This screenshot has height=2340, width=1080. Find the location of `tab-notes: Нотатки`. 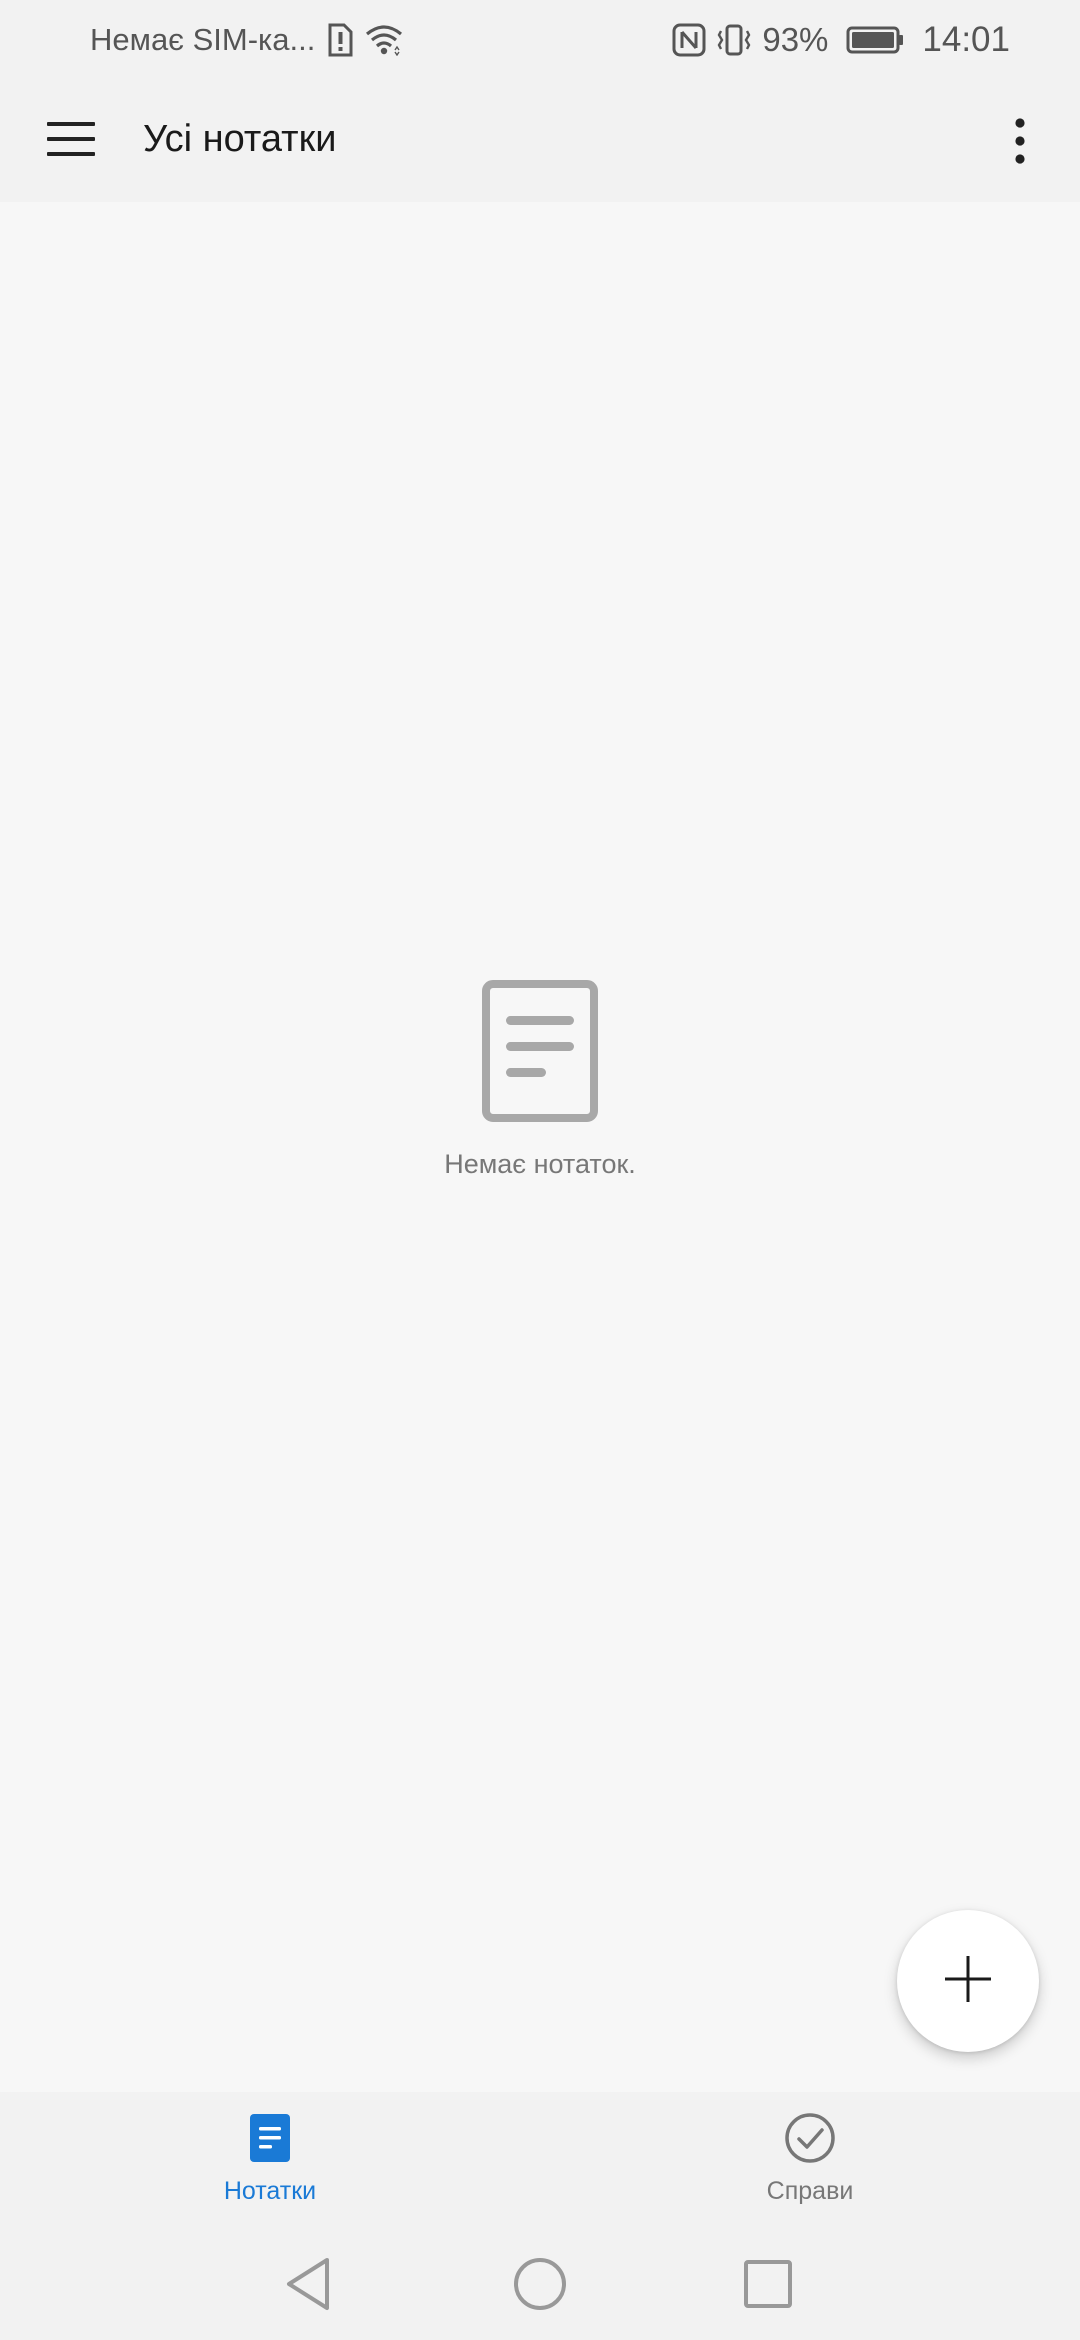

tab-notes: Нотатки is located at coordinates (270, 2159).